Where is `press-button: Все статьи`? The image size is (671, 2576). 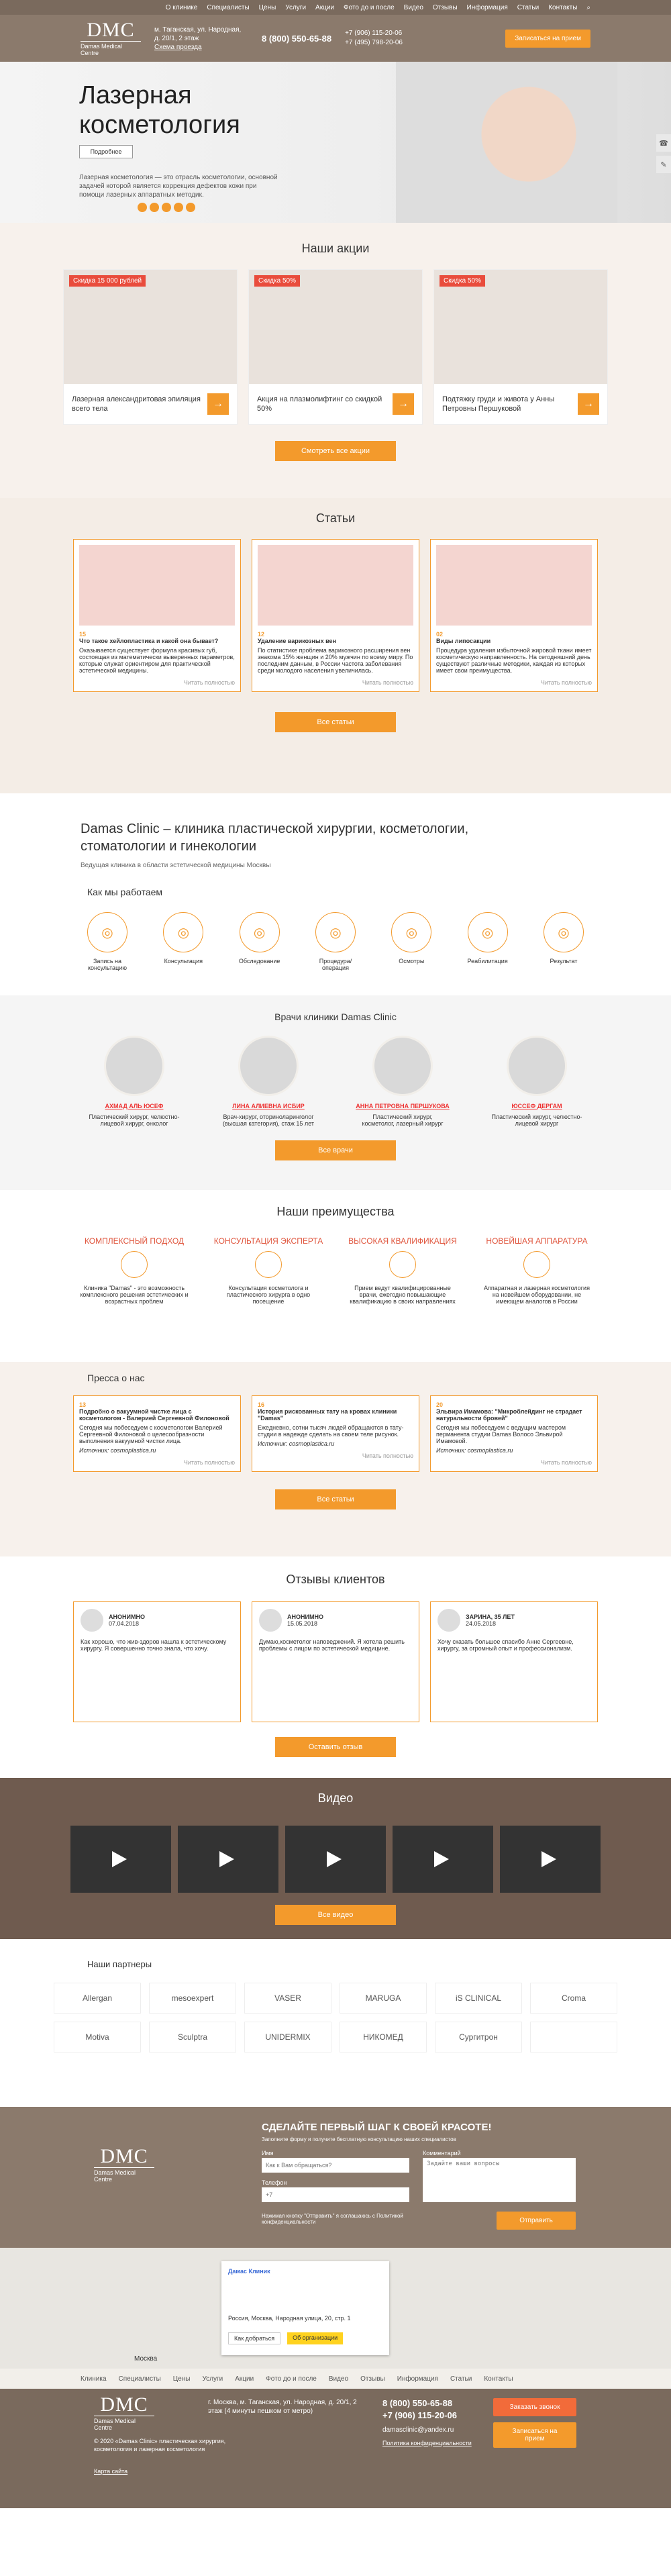 press-button: Все статьи is located at coordinates (335, 1499).